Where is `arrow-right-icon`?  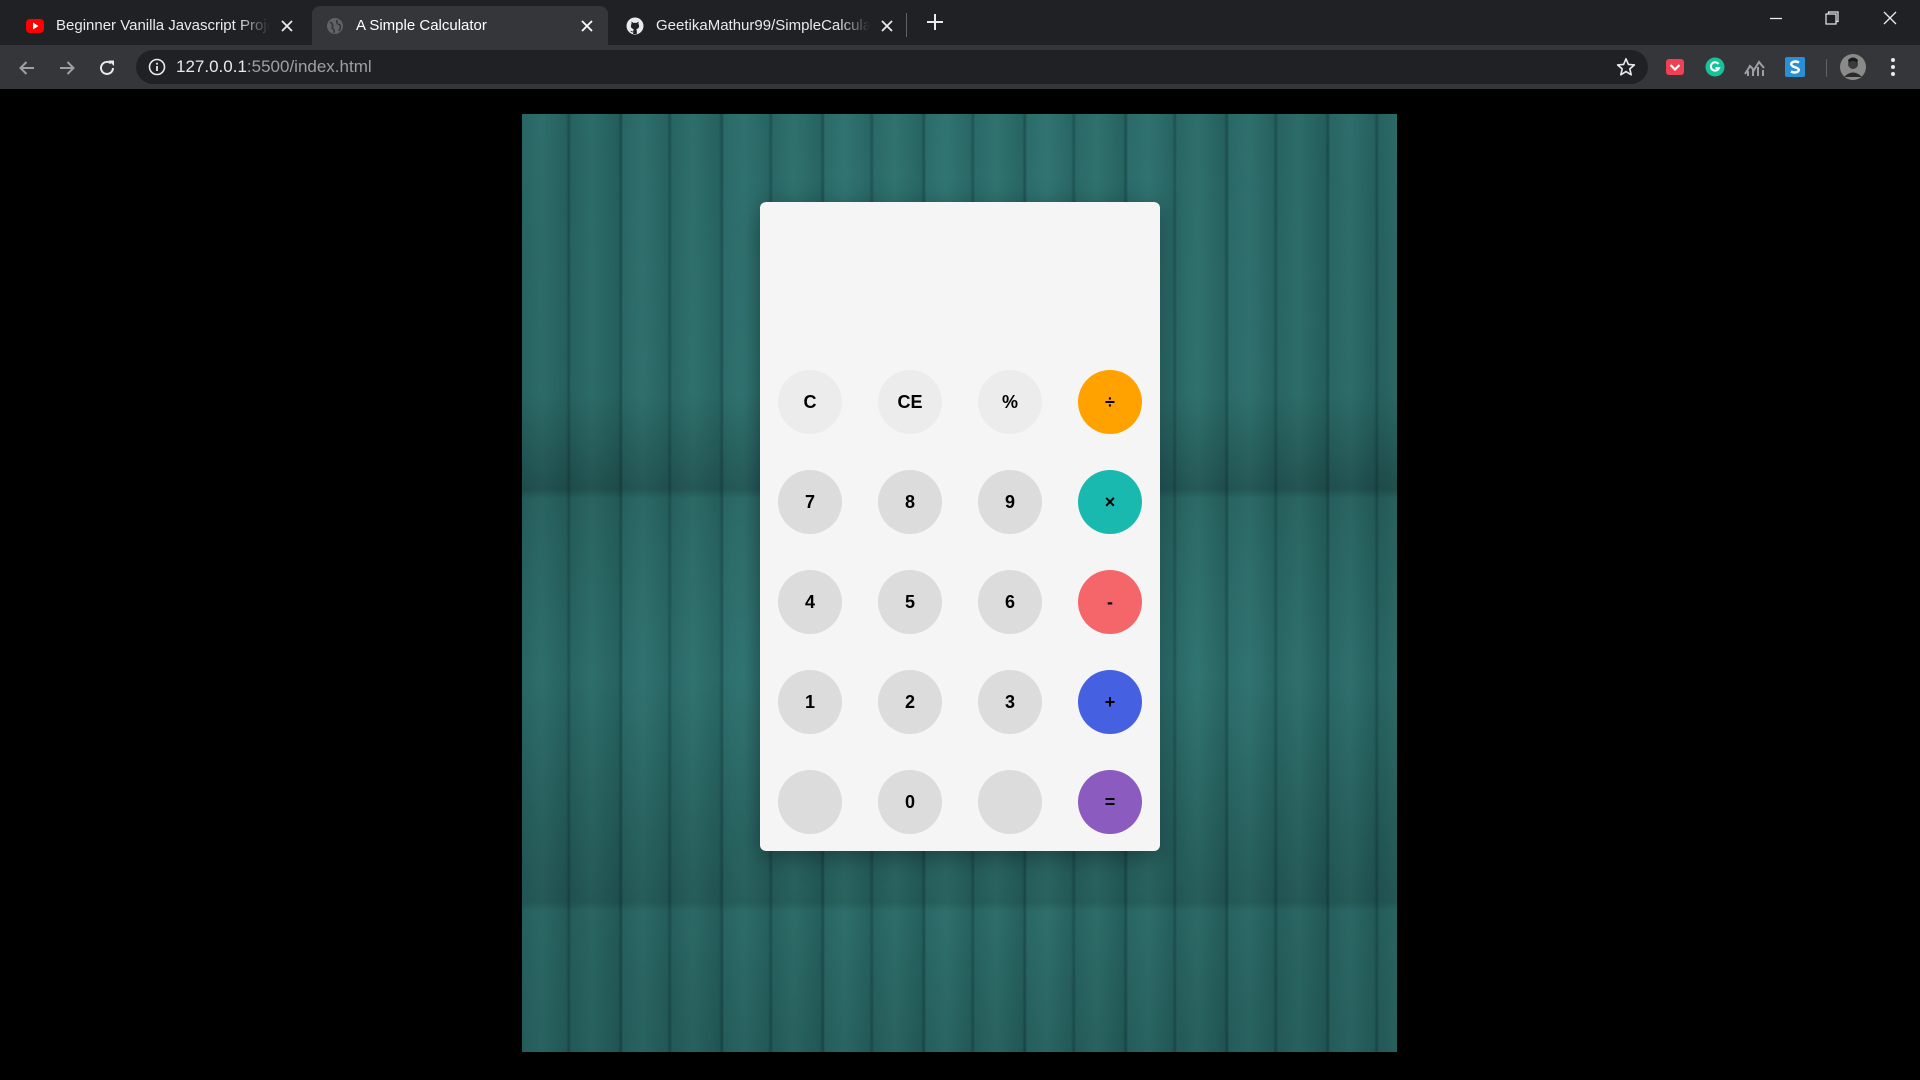 arrow-right-icon is located at coordinates (67, 68).